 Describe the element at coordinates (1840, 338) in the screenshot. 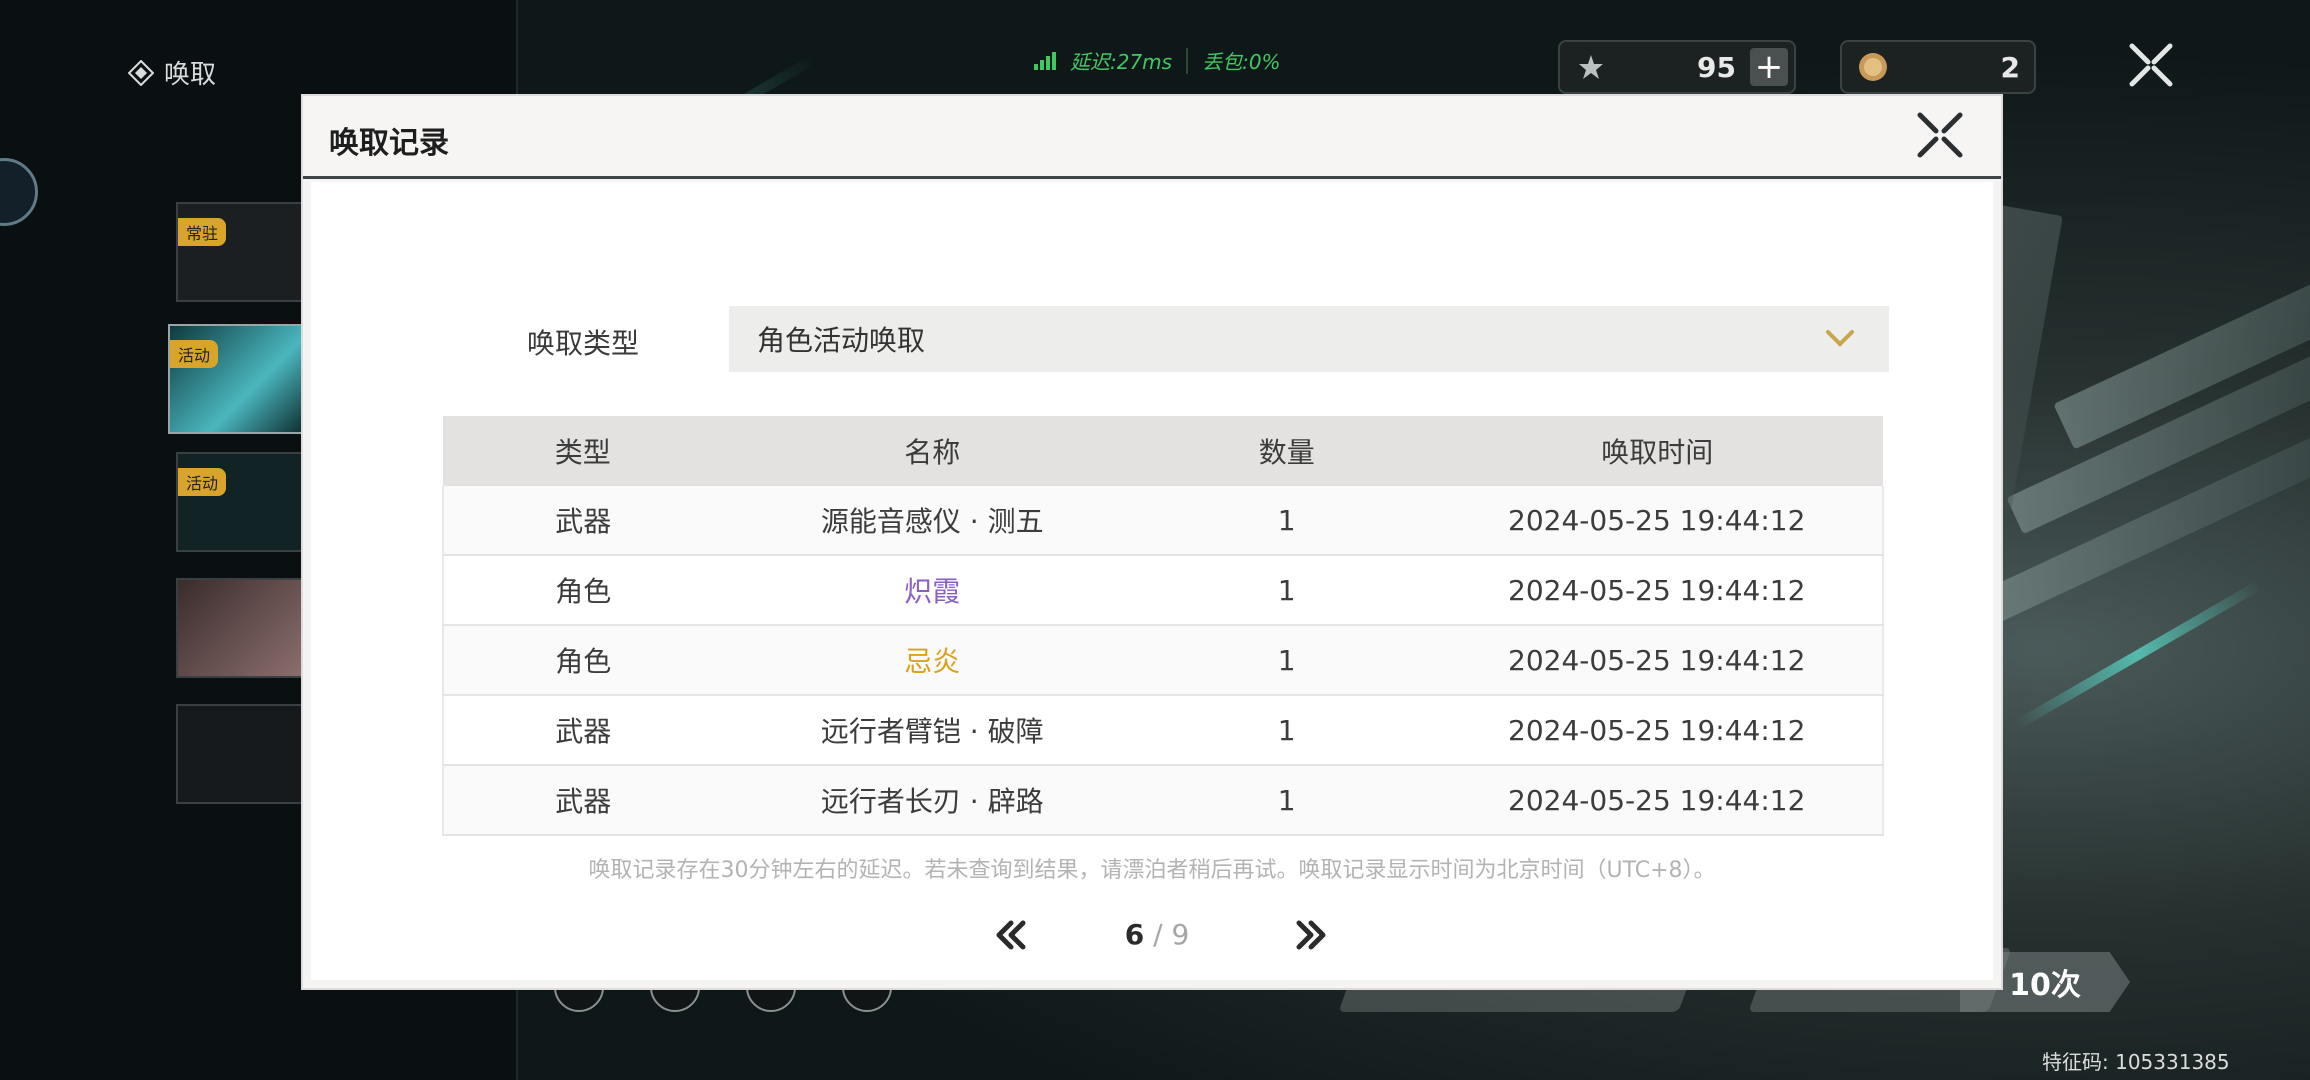

I see `chevron-down-icon` at that location.